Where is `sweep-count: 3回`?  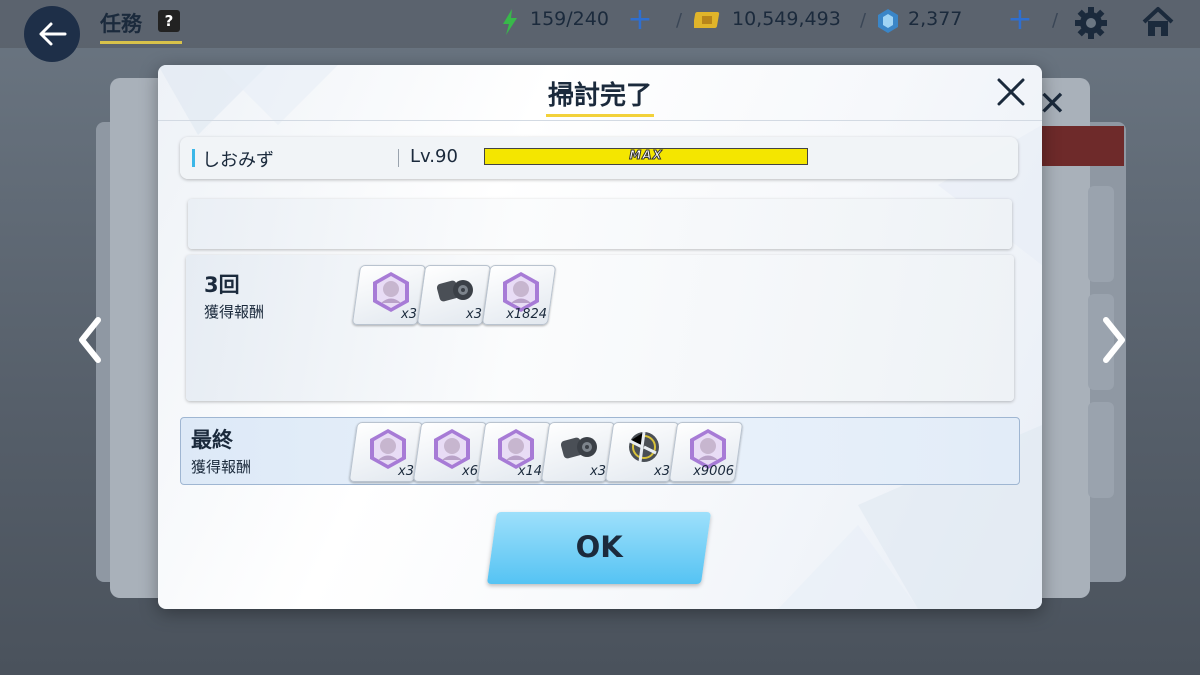 sweep-count: 3回 is located at coordinates (222, 285).